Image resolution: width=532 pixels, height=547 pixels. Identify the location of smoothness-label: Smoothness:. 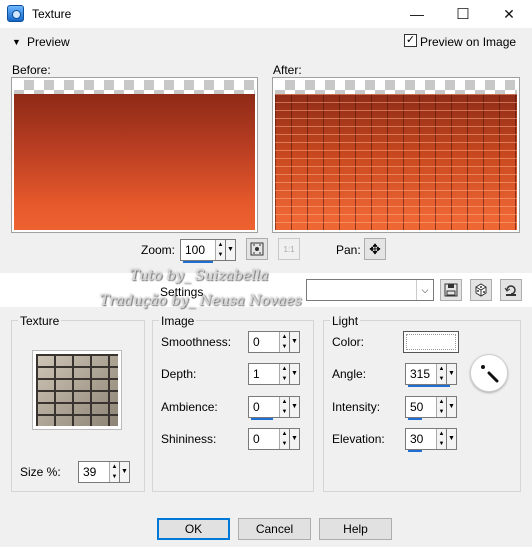
(196, 342).